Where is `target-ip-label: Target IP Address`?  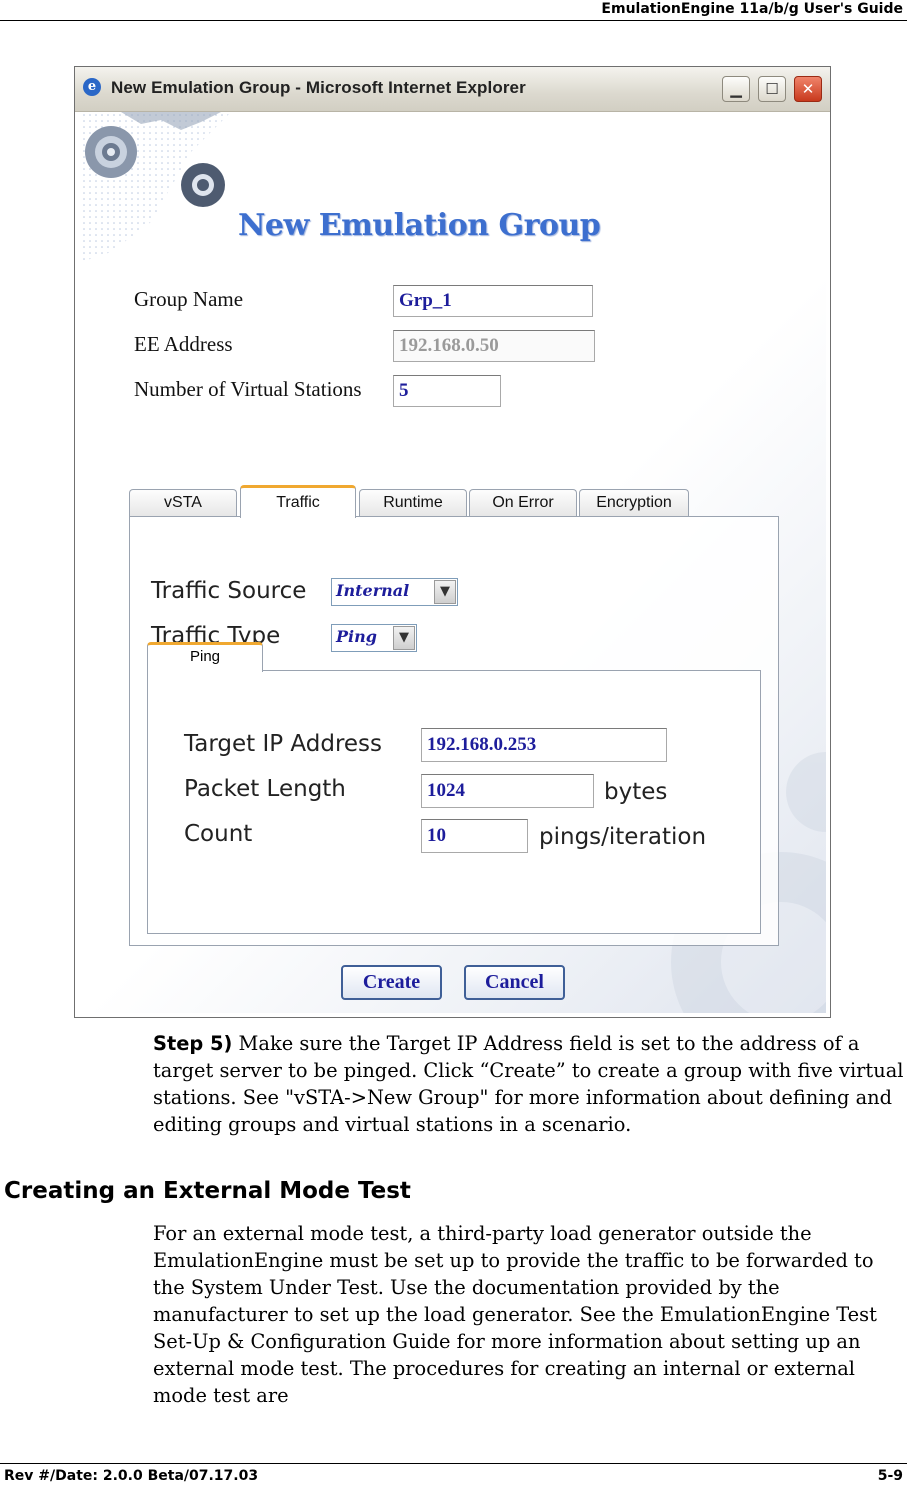
target-ip-label: Target IP Address is located at coordinates (283, 744).